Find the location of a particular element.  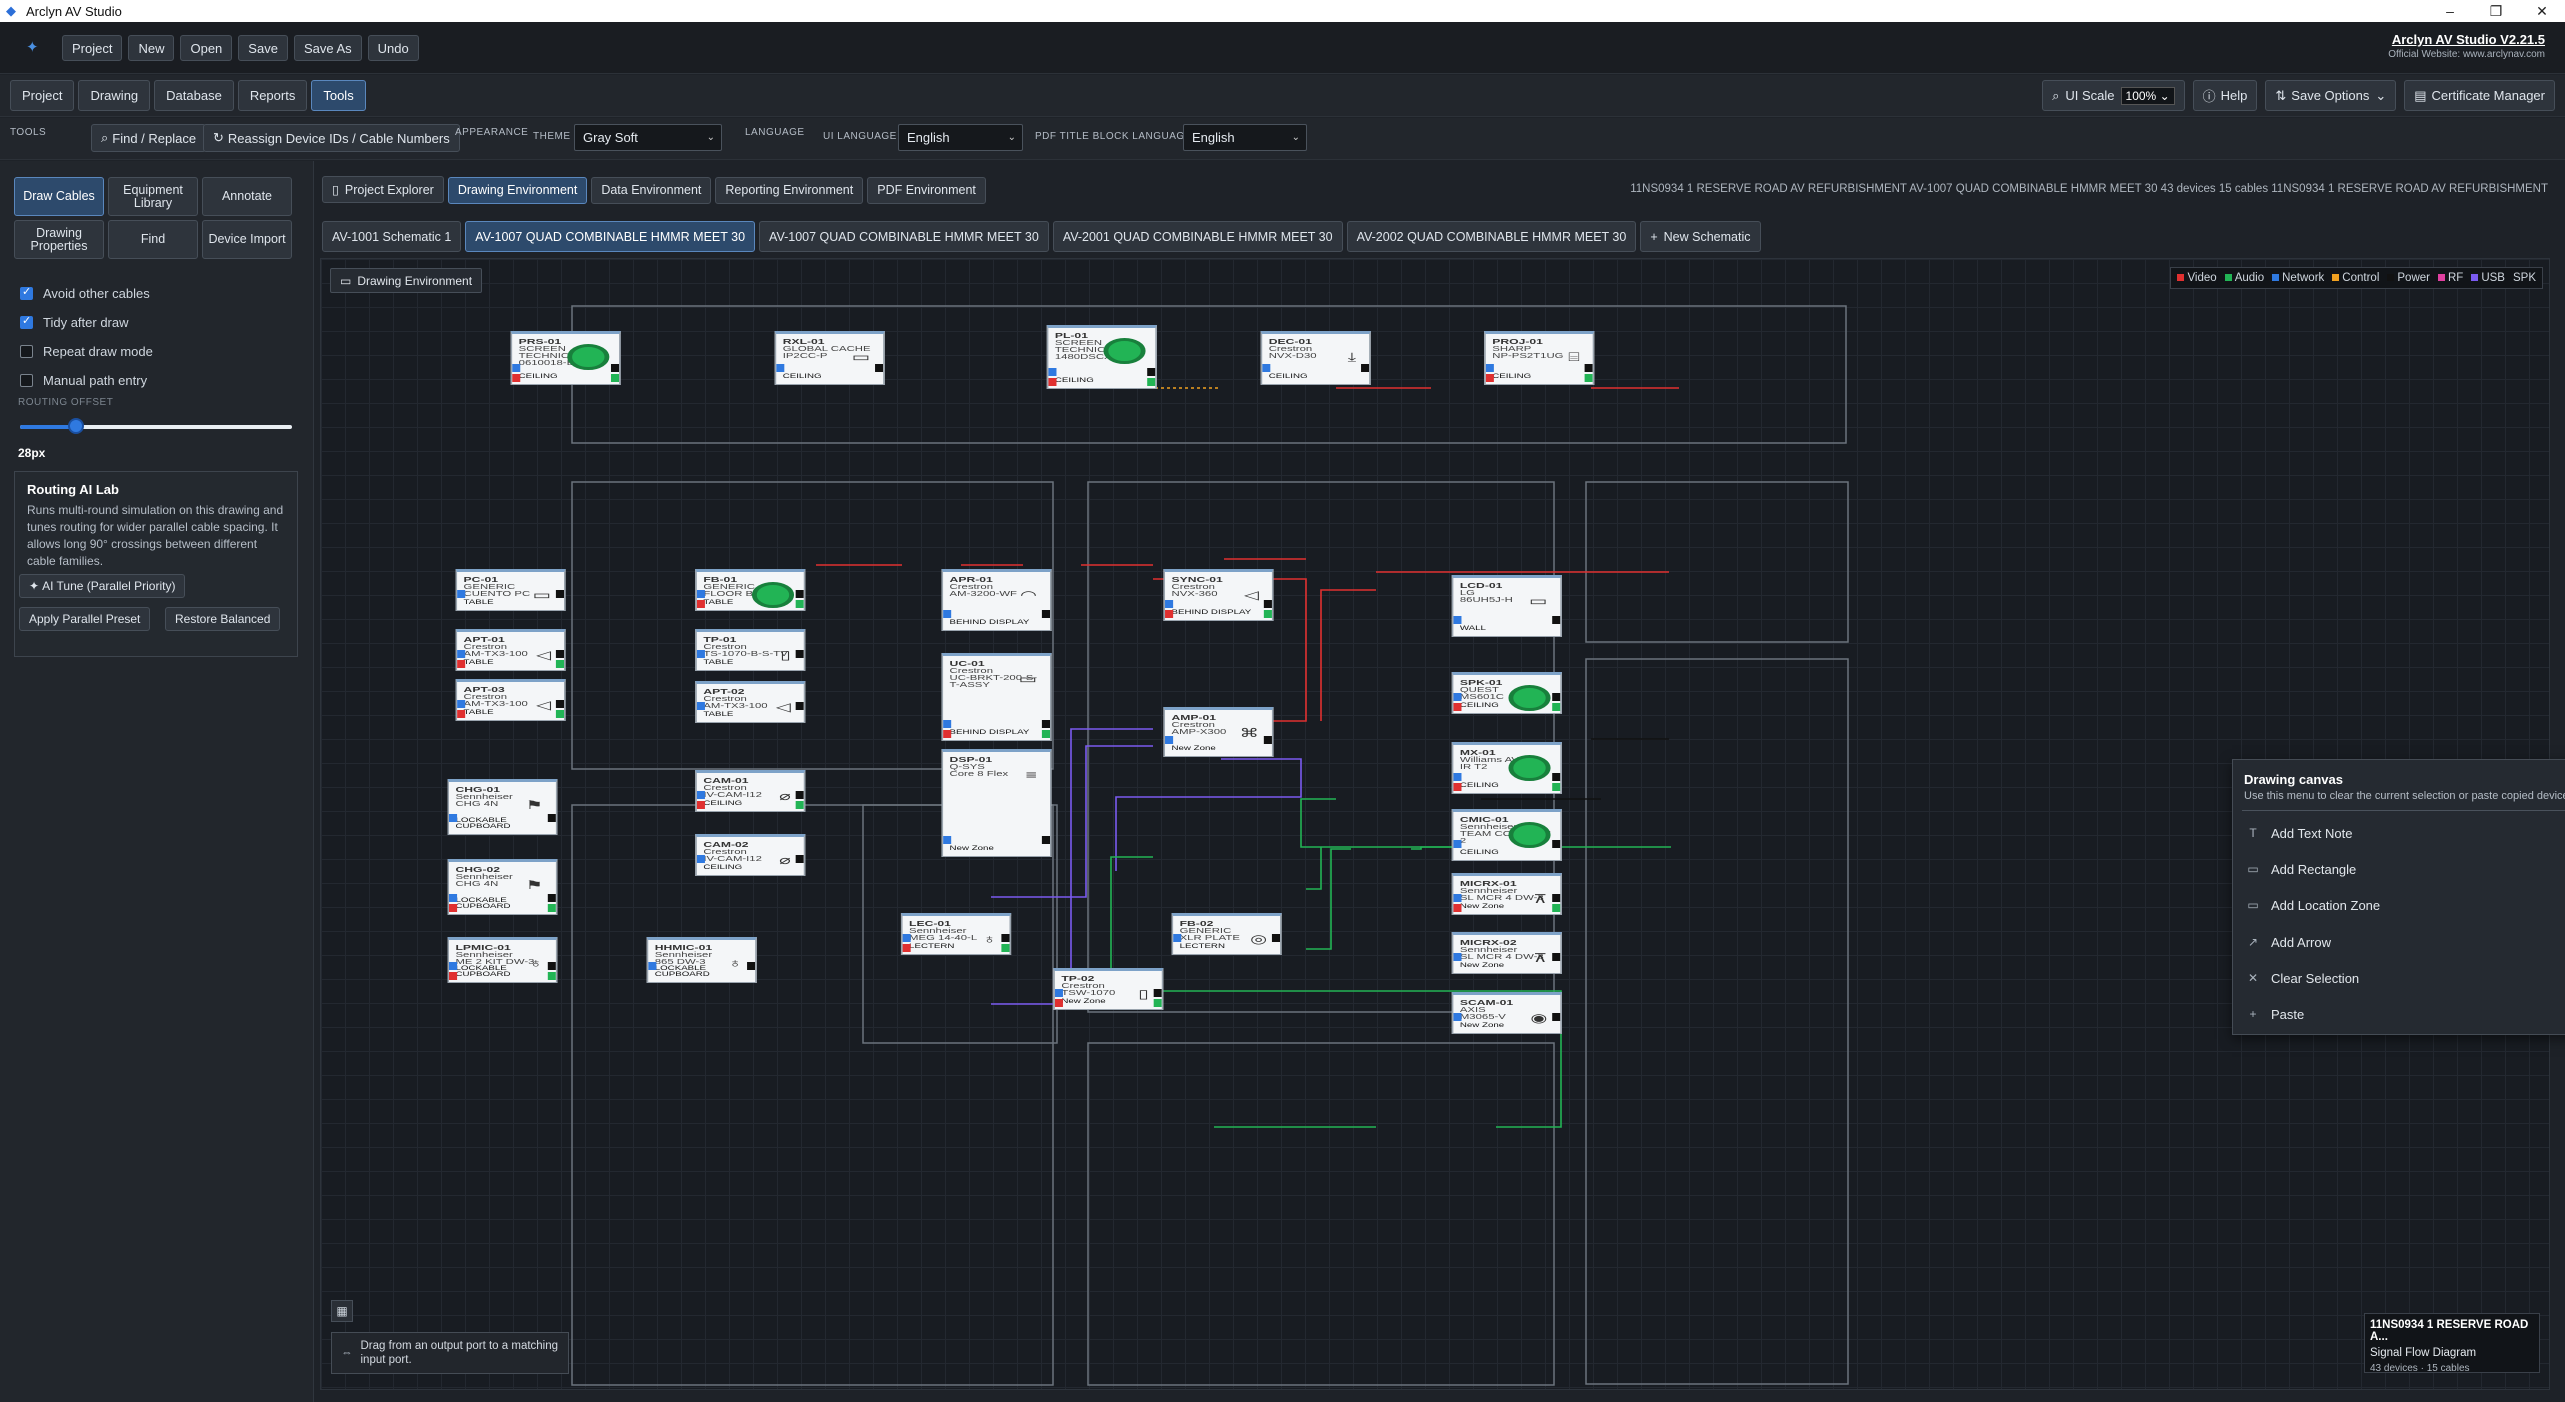

device-card: FB-01 GENERIC FLOOR BOX TABLE is located at coordinates (750, 590).